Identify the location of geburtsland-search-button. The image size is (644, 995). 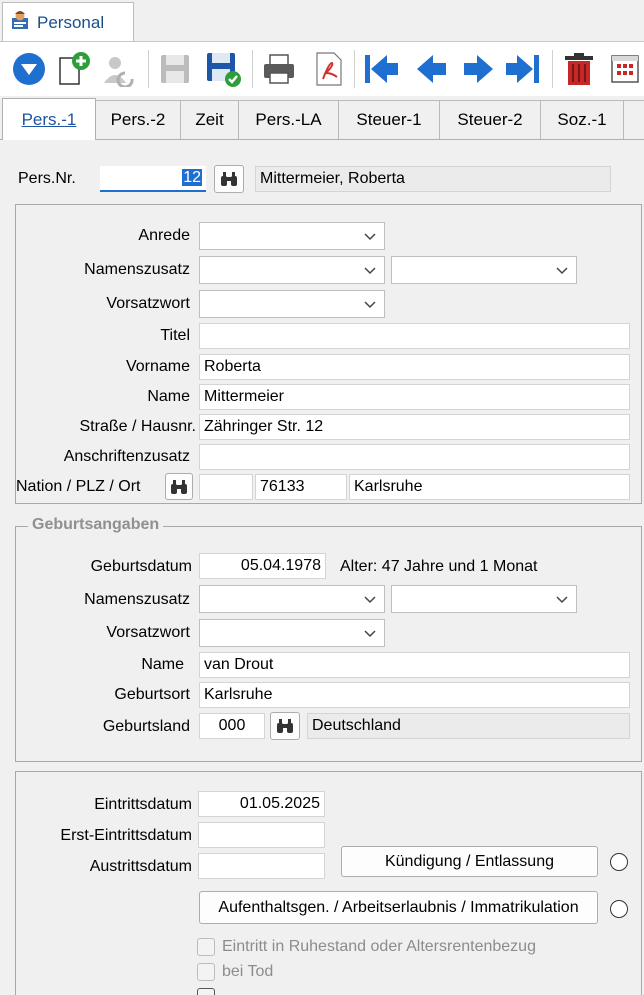
(285, 726).